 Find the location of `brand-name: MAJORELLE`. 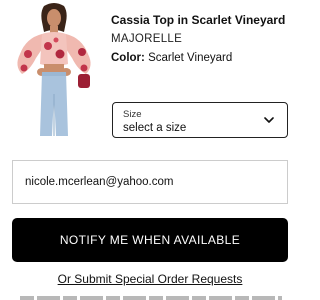

brand-name: MAJORELLE is located at coordinates (146, 39).